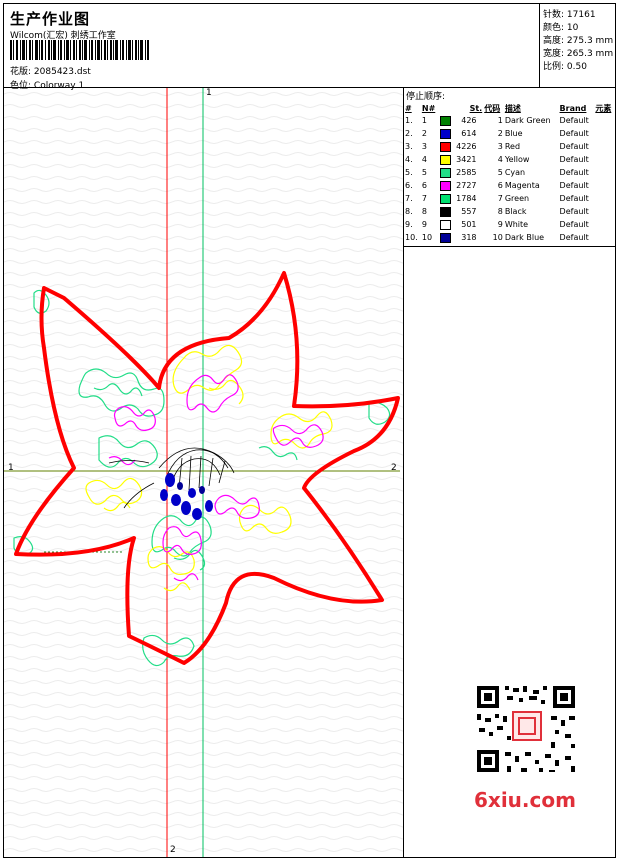 The width and height of the screenshot is (620, 861). I want to click on table-row: 10. 10 318 10 Dark Blue Default, so click(509, 237).